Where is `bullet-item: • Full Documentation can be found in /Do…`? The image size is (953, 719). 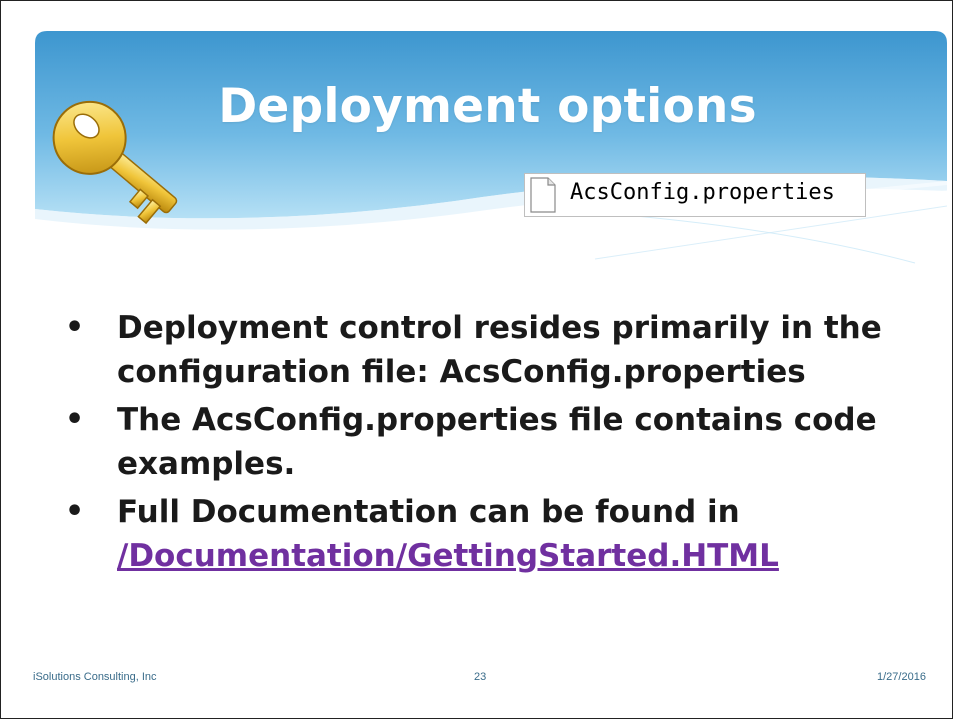
bullet-item: • Full Documentation can be found in /Do… is located at coordinates (491, 534).